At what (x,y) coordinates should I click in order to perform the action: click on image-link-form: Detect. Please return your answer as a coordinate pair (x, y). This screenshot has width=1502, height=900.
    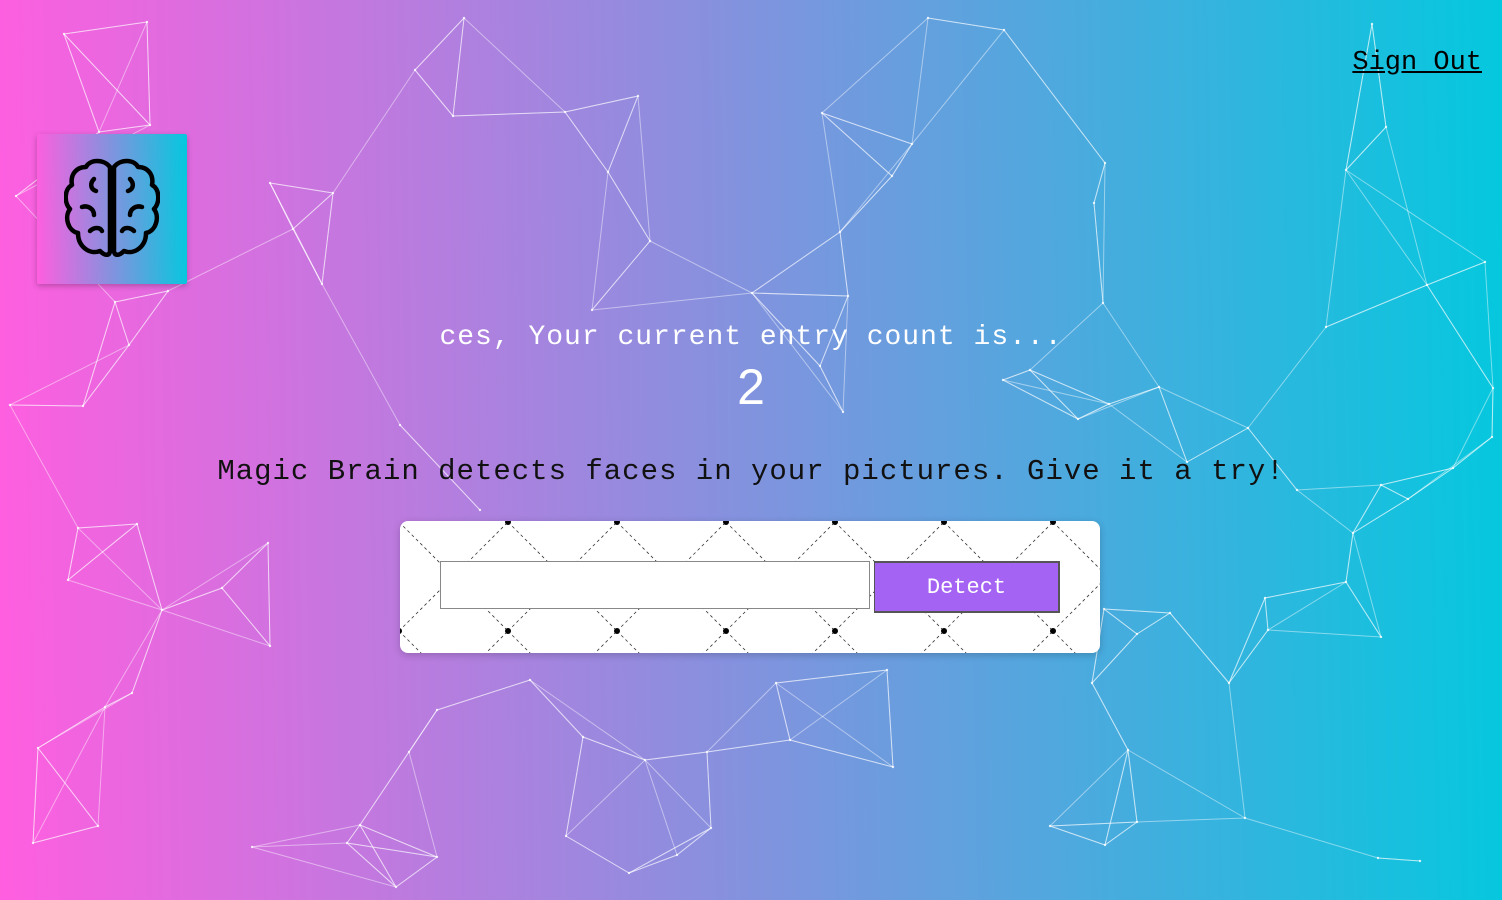
    Looking at the image, I should click on (750, 587).